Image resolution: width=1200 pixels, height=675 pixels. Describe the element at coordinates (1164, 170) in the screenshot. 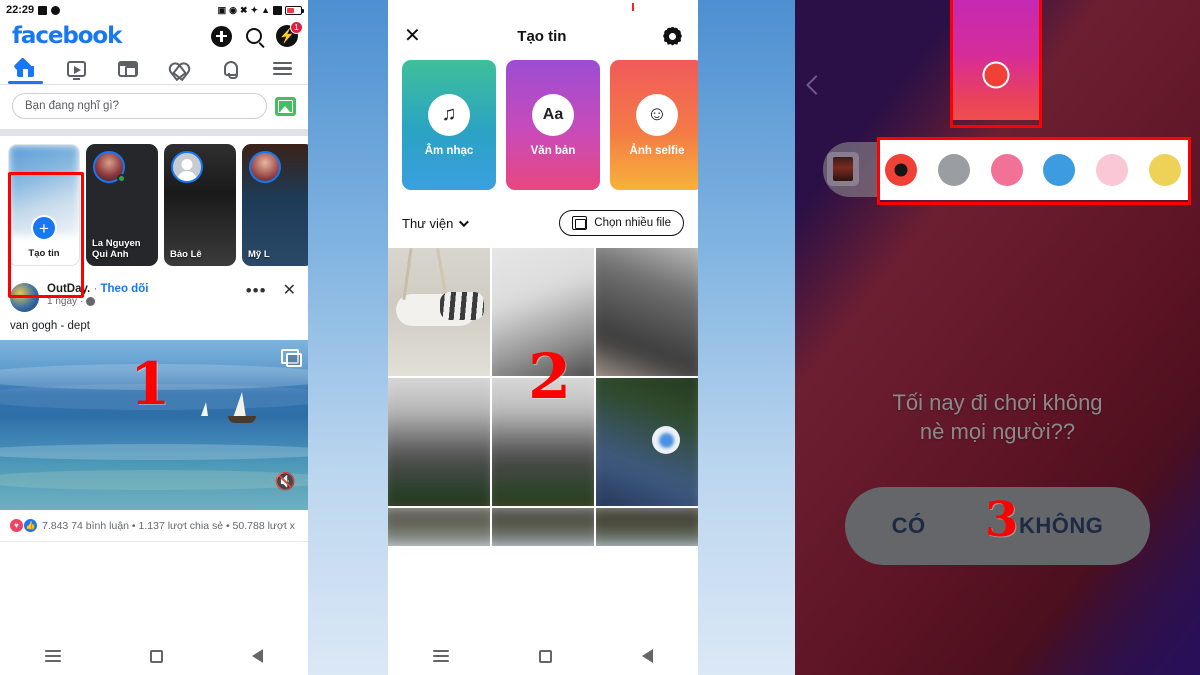

I see `color-swatch-yellow` at that location.